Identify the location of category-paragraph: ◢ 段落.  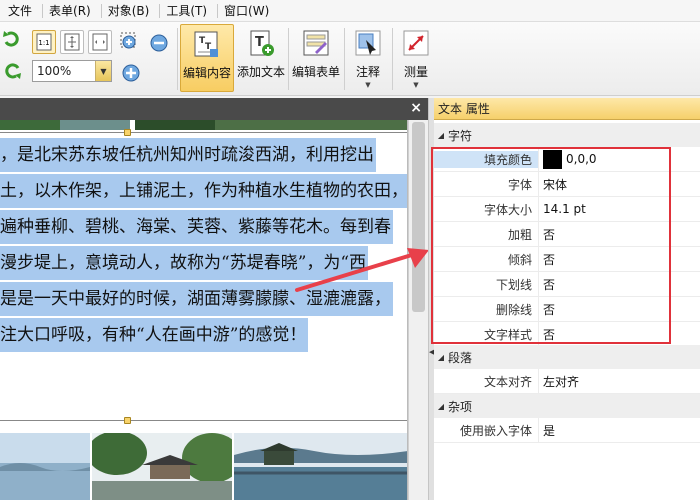
(567, 357).